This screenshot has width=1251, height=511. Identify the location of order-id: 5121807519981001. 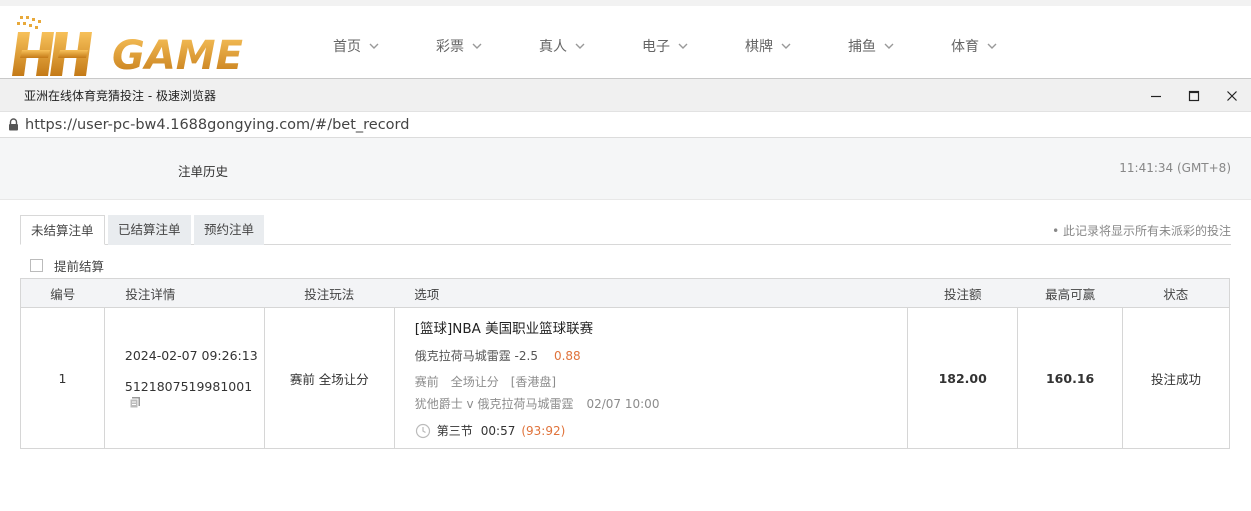
(188, 386).